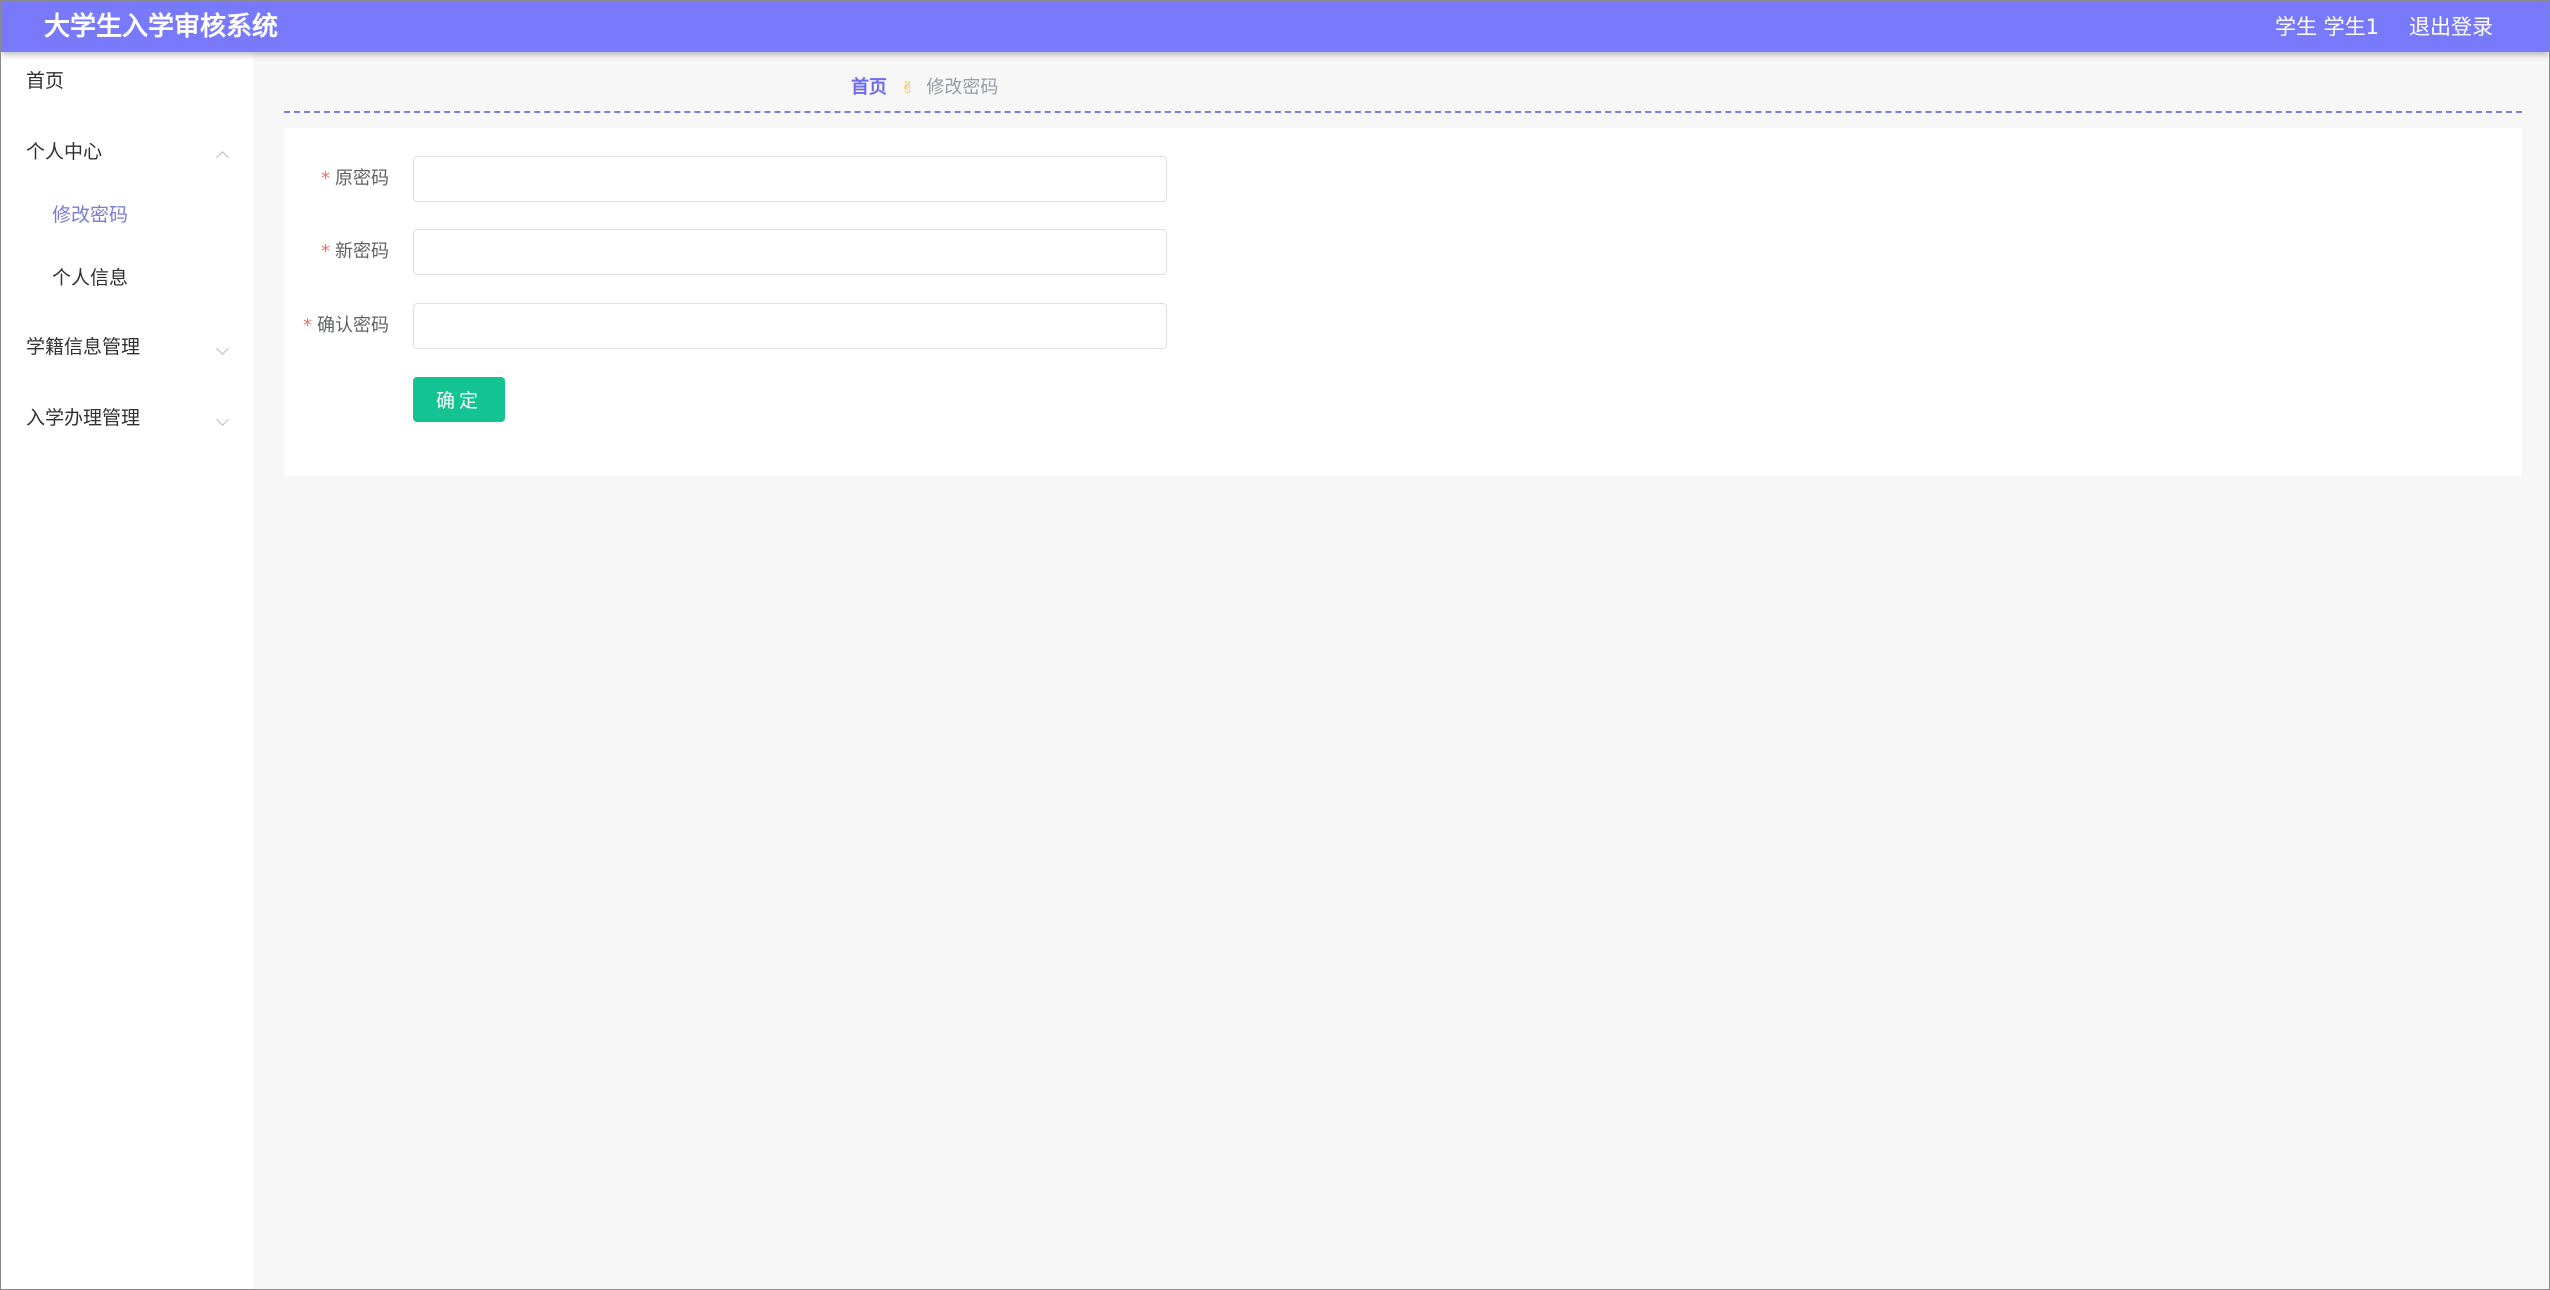  Describe the element at coordinates (355, 251) in the screenshot. I see `new-password-label: * 新密码` at that location.